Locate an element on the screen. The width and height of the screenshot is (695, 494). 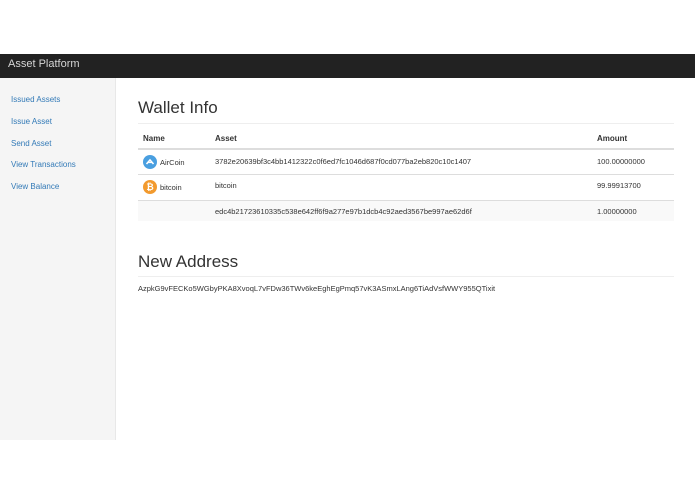
table-row: ₿ bitcoin bitcoin 99.99913700 is located at coordinates (406, 187).